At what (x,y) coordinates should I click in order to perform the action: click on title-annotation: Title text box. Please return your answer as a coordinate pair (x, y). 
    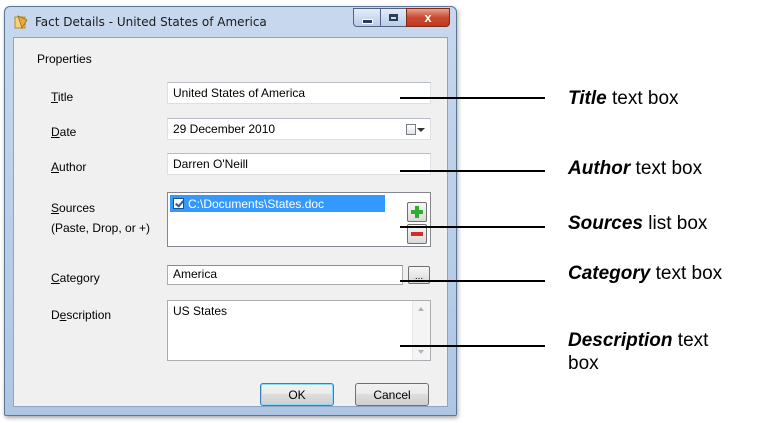
    Looking at the image, I should click on (623, 98).